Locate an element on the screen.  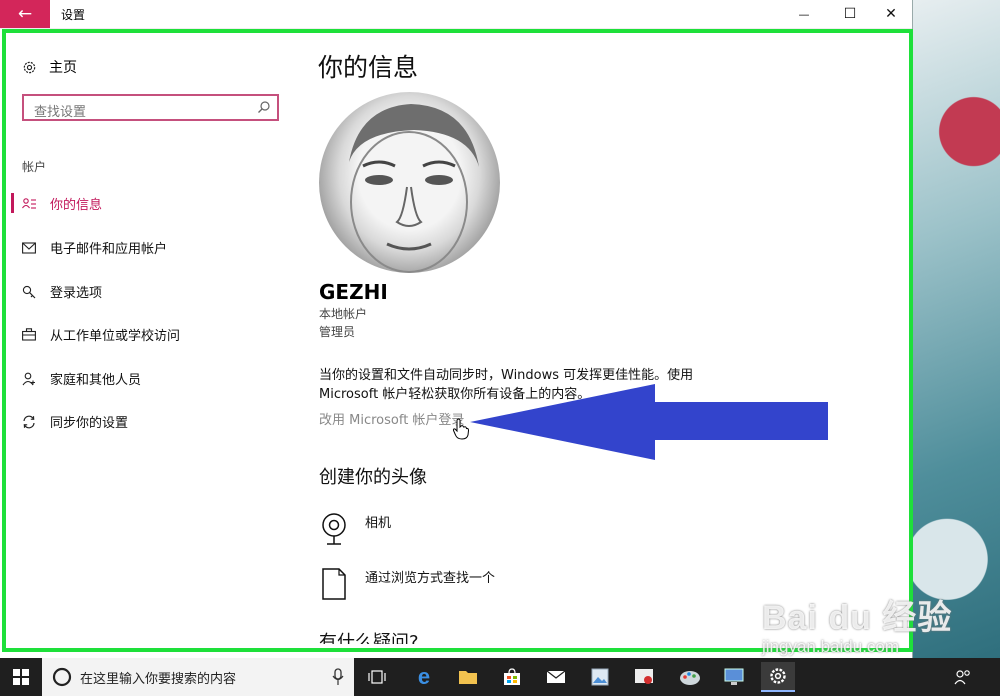
avatar-sketch is located at coordinates (414, 188).